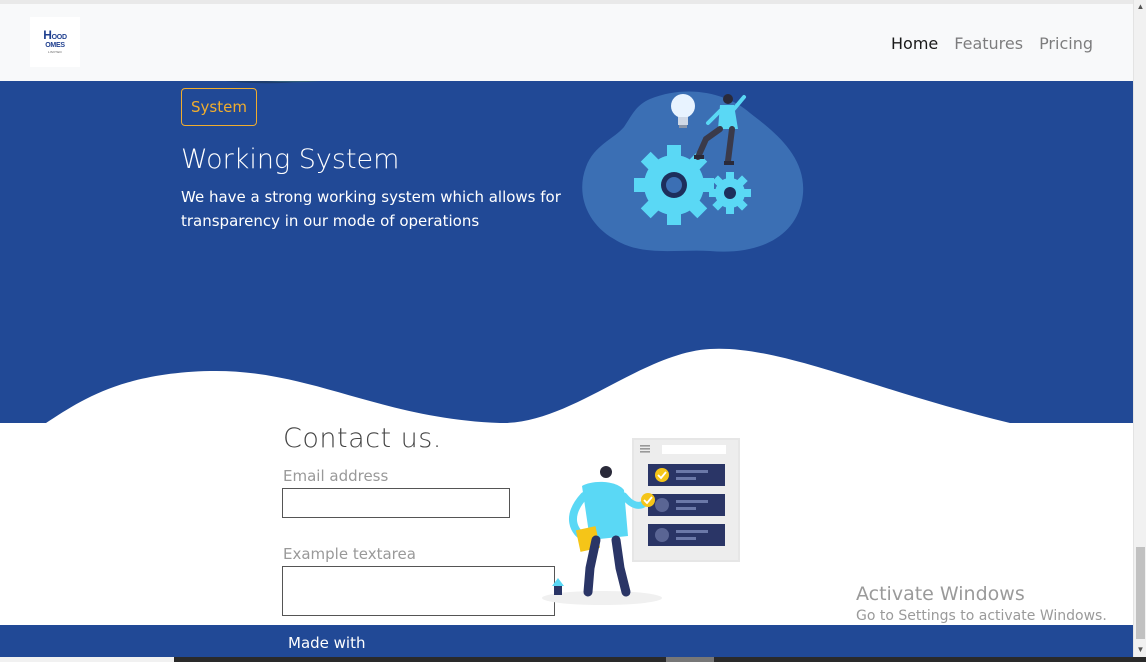  Describe the element at coordinates (87, 659) in the screenshot. I see `taskbar-segment` at that location.